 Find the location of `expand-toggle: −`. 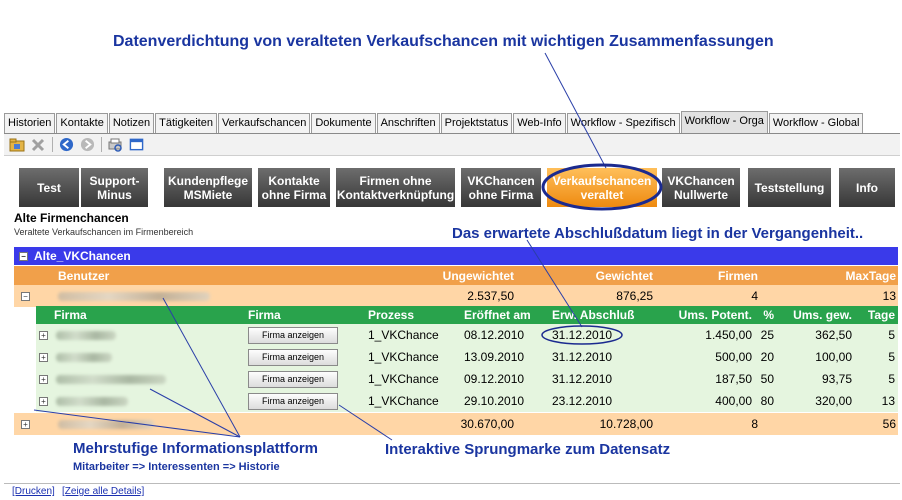

expand-toggle: − is located at coordinates (25, 296).